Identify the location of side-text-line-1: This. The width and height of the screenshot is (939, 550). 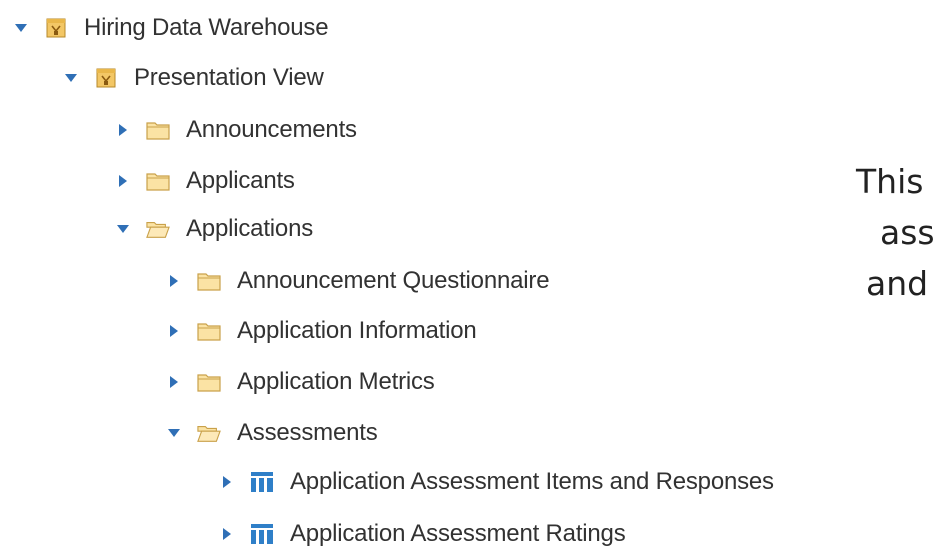
(890, 181).